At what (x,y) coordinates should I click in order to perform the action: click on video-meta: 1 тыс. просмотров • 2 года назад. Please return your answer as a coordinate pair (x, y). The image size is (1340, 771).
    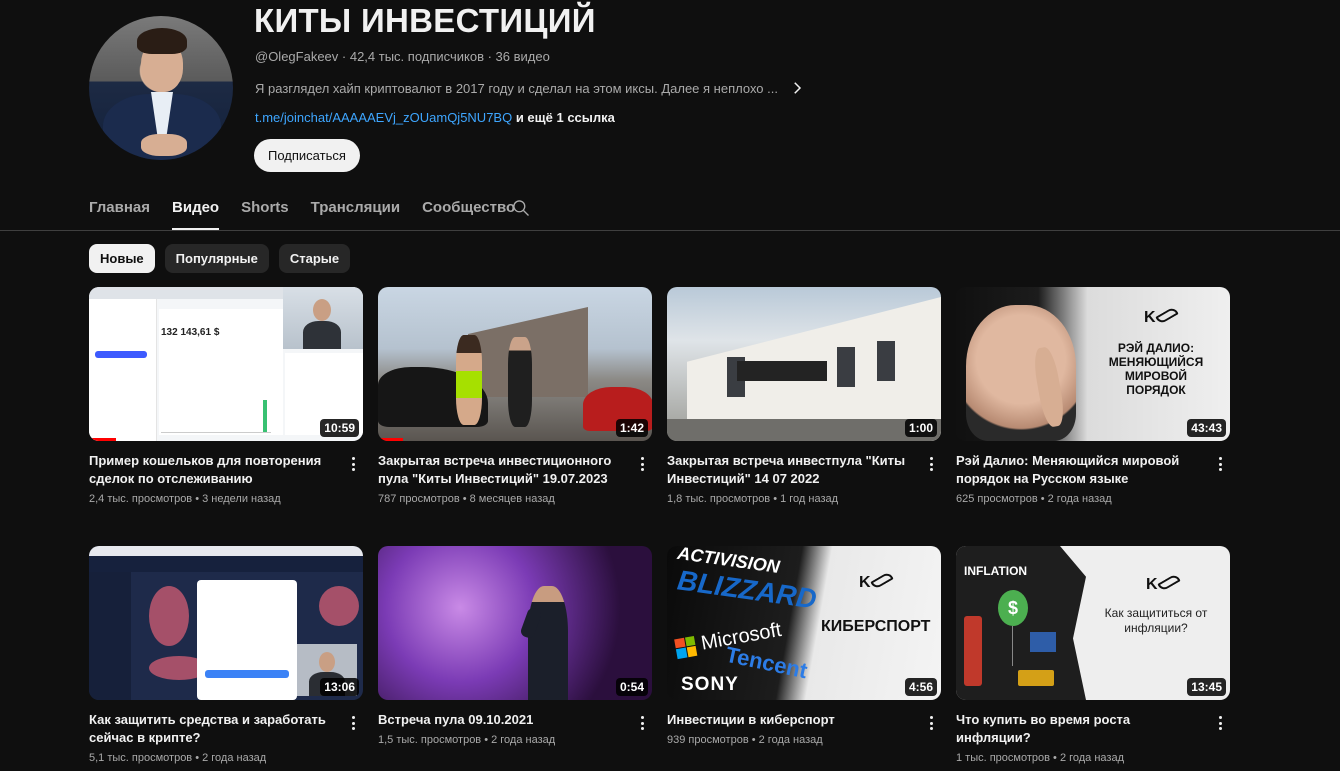
    Looking at the image, I should click on (1040, 758).